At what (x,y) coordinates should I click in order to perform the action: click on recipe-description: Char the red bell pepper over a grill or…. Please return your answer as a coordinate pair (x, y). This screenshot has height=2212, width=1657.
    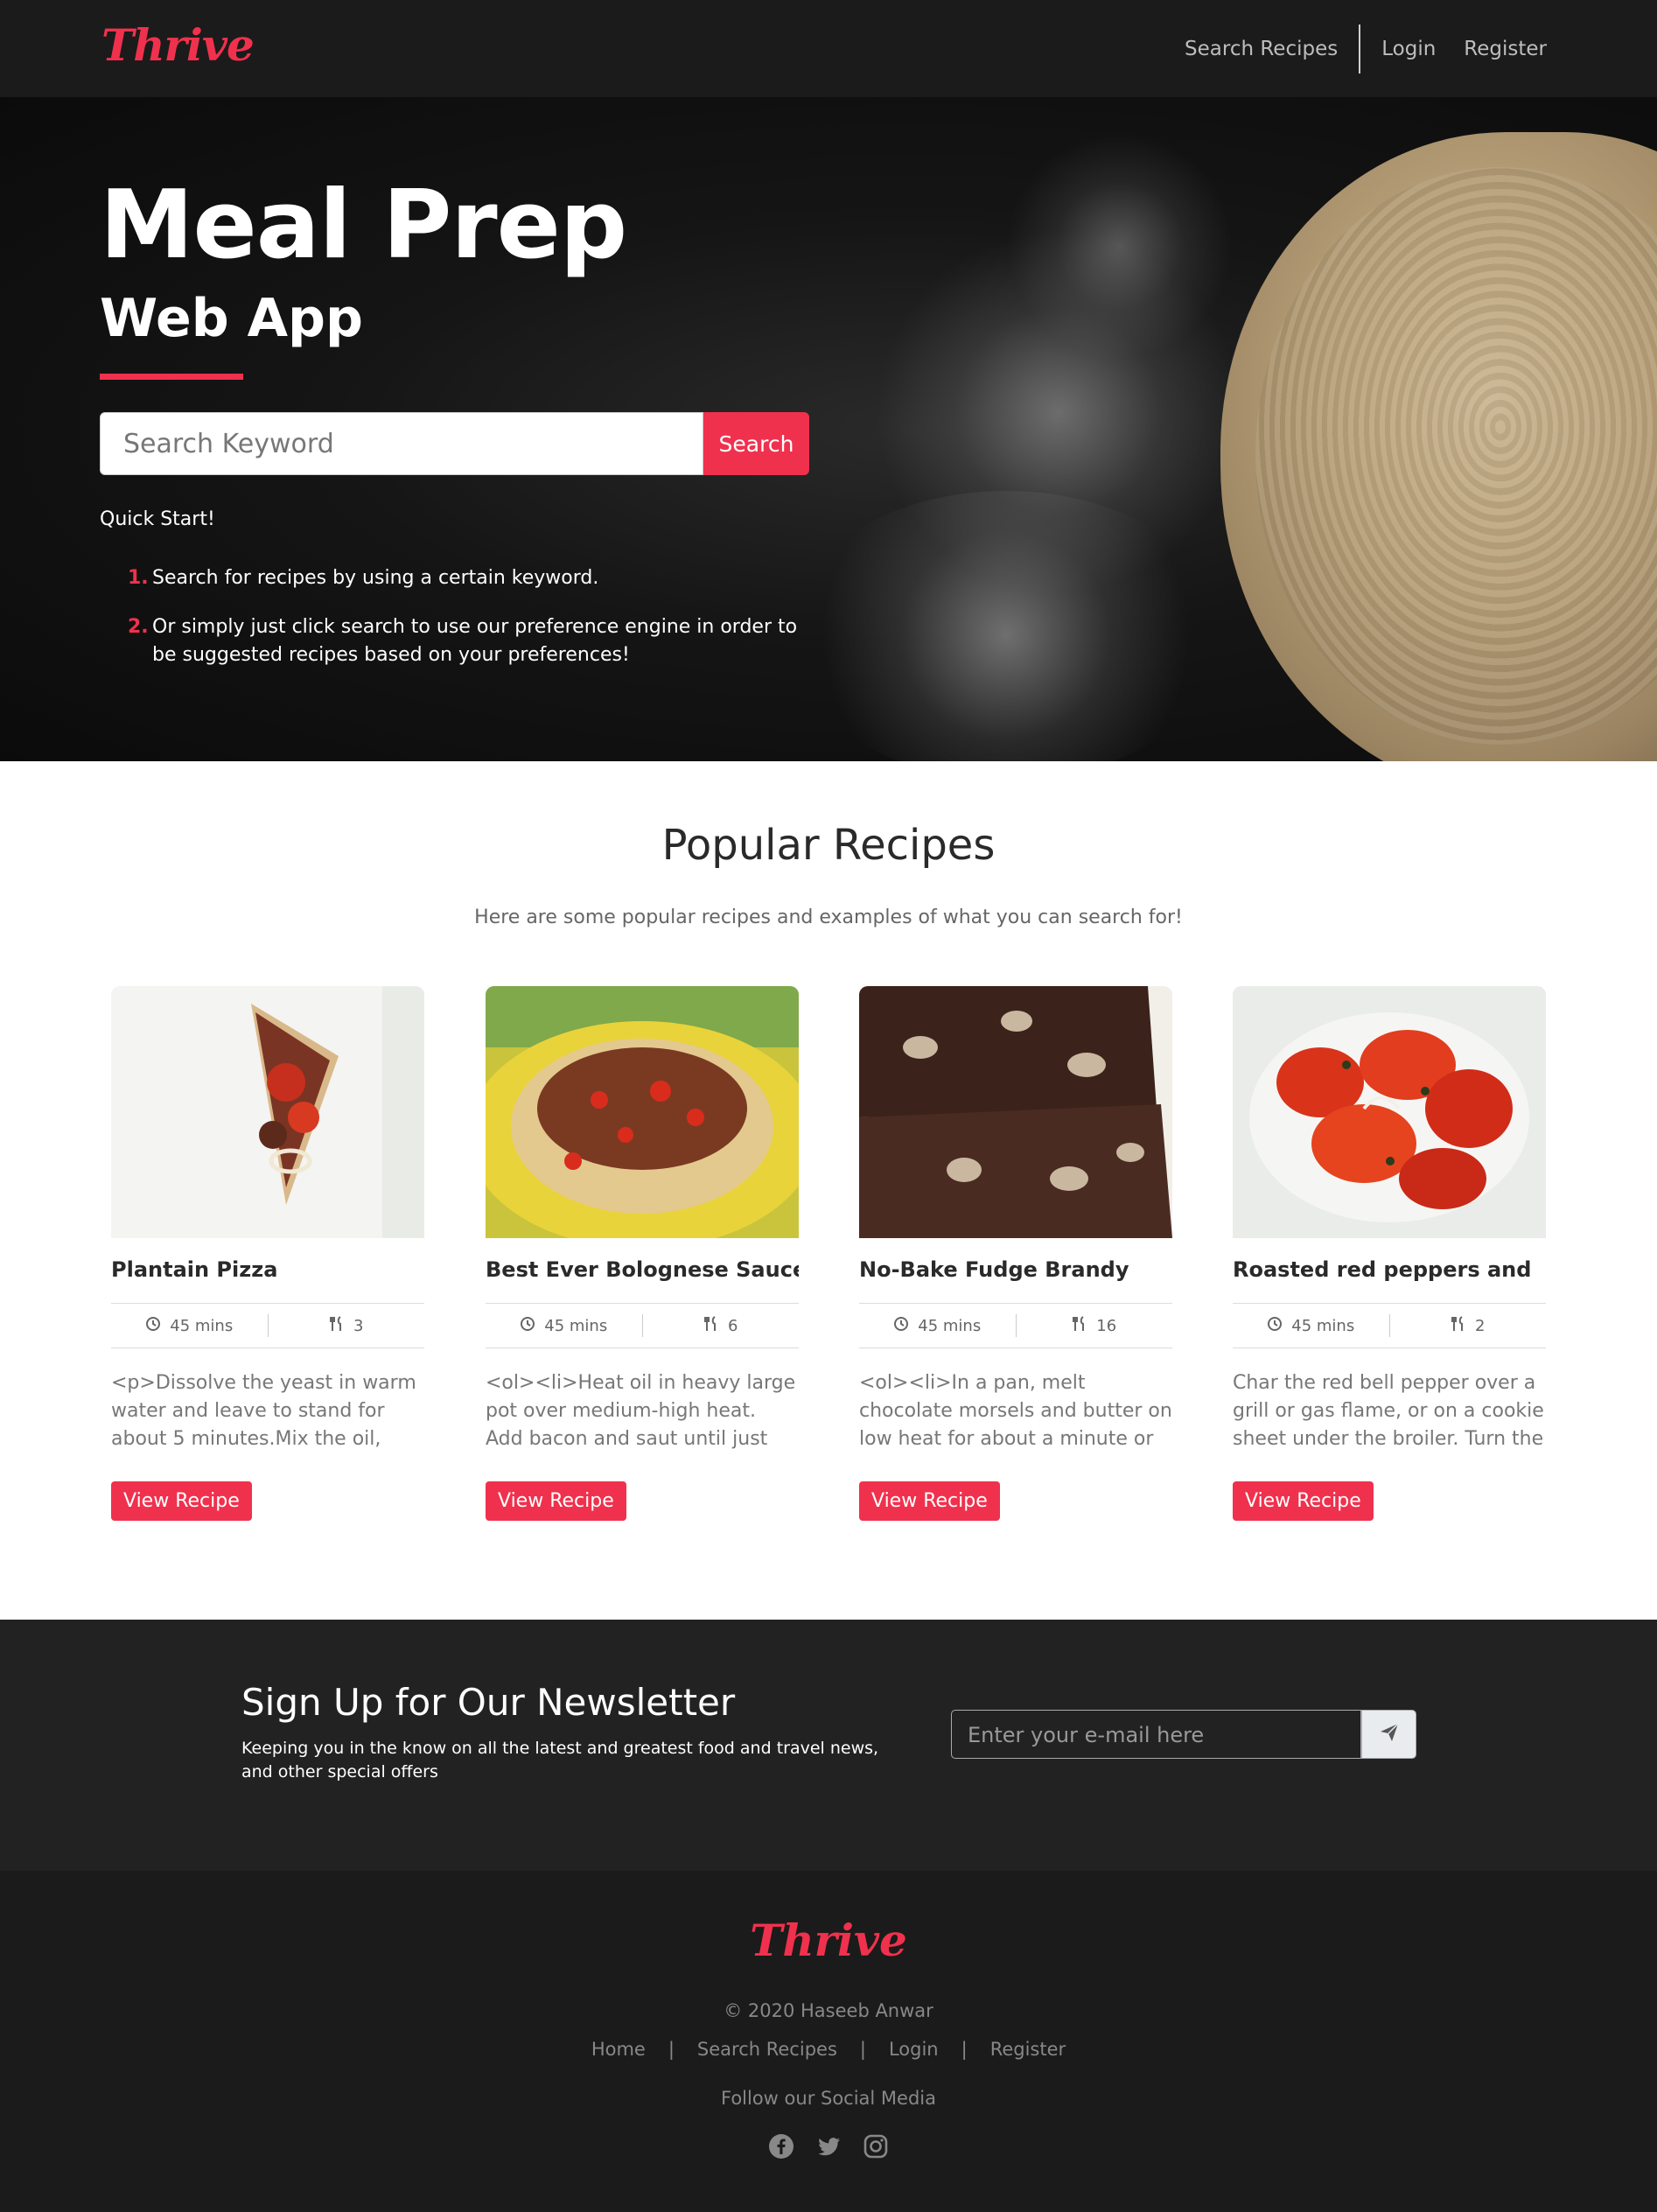
    Looking at the image, I should click on (1388, 1411).